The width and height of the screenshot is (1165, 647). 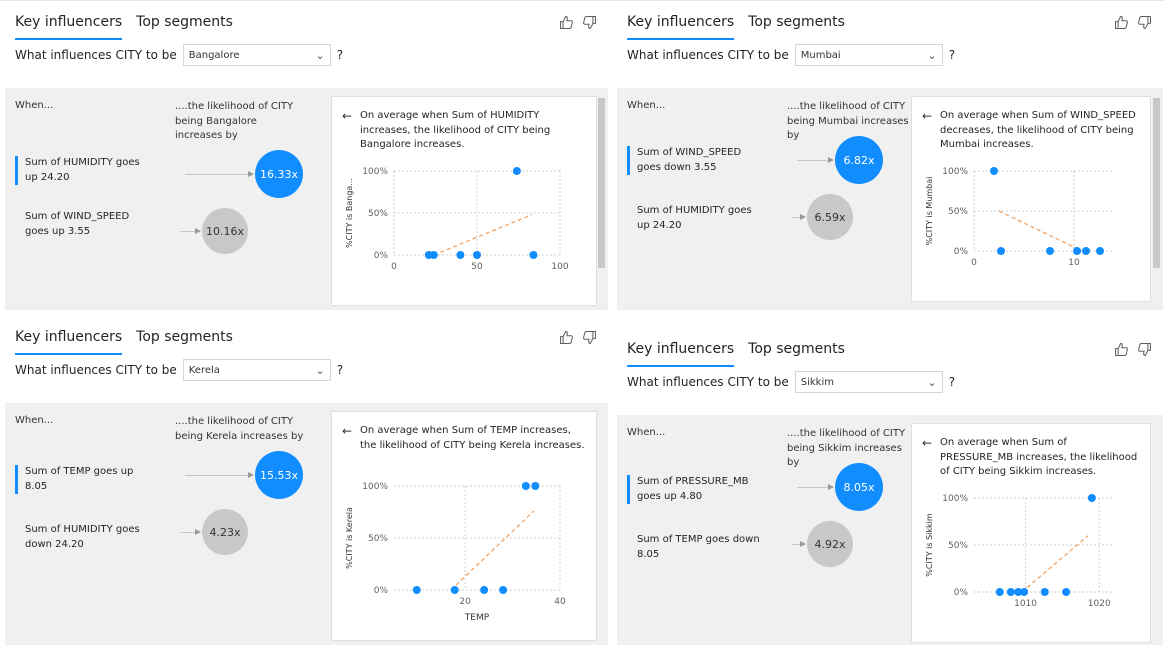 What do you see at coordinates (955, 499) in the screenshot?
I see `y-tick-label: 100%` at bounding box center [955, 499].